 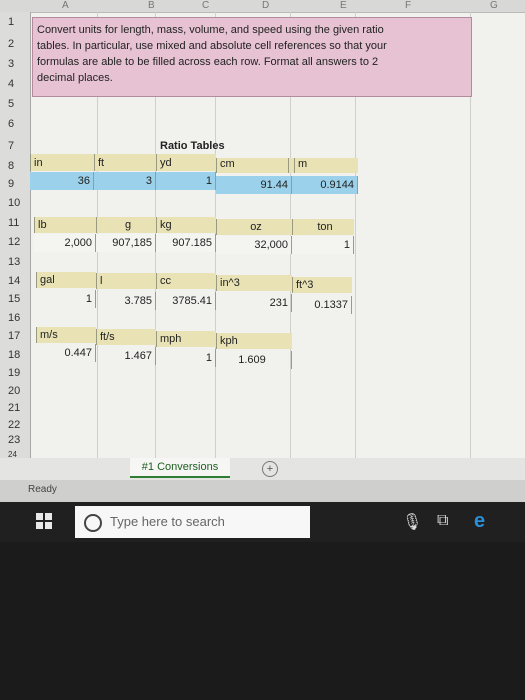 What do you see at coordinates (18, 203) in the screenshot?
I see `row-header-10: 10` at bounding box center [18, 203].